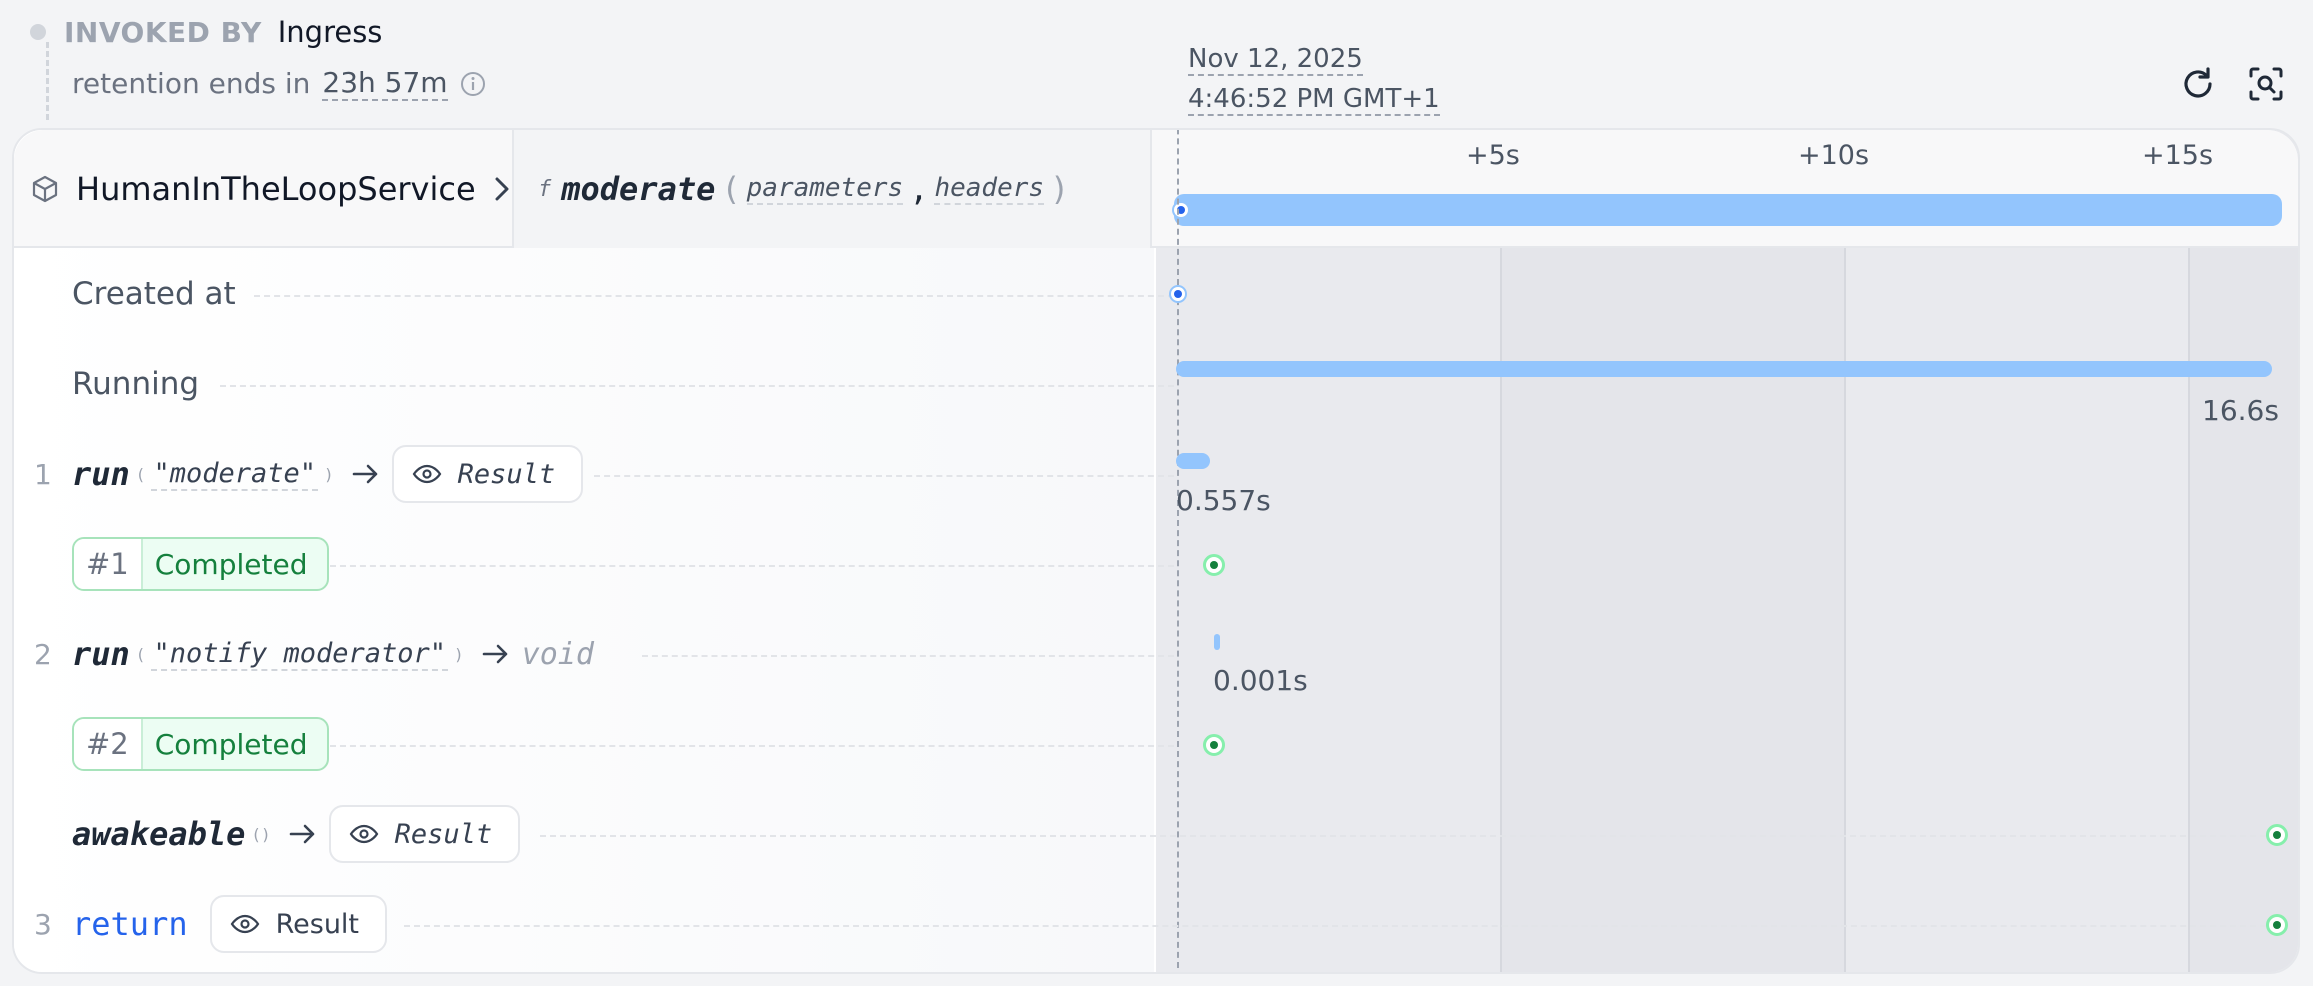  What do you see at coordinates (825, 189) in the screenshot?
I see `param-parameters: parameters` at bounding box center [825, 189].